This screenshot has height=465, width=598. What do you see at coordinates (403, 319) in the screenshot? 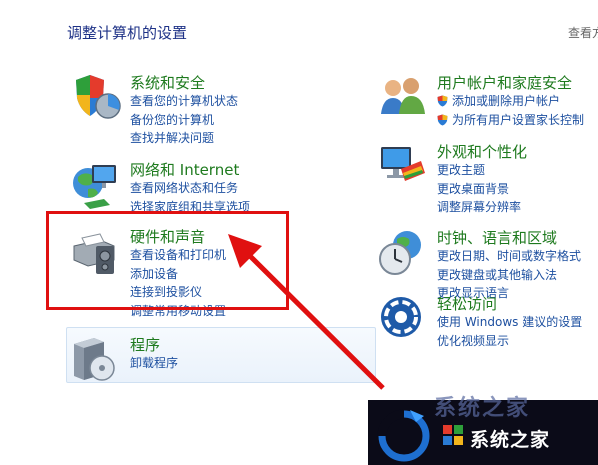
I see `ease-of-access-icon` at bounding box center [403, 319].